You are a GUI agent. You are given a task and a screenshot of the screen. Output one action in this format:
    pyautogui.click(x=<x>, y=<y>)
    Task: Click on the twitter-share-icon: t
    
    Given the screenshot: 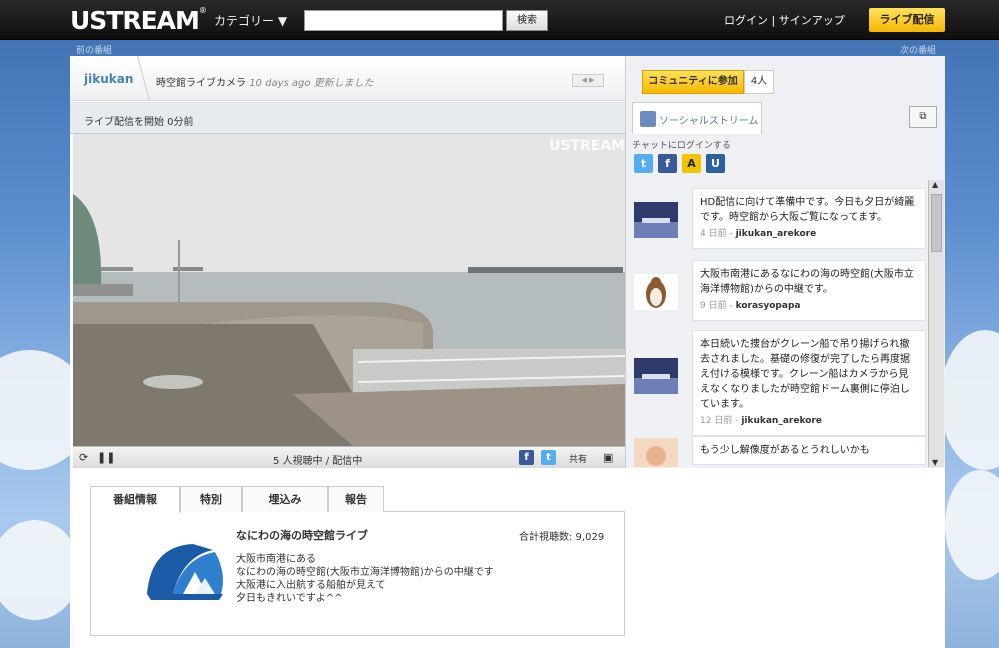 What is the action you would take?
    pyautogui.click(x=548, y=457)
    